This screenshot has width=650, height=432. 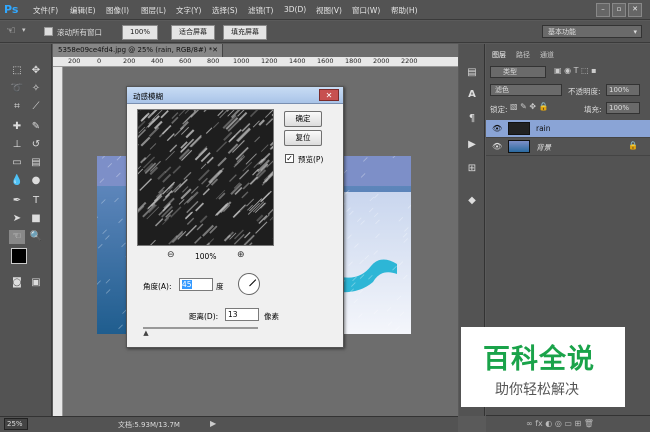 I want to click on history-brush-tool-icon: ↺, so click(x=36, y=145).